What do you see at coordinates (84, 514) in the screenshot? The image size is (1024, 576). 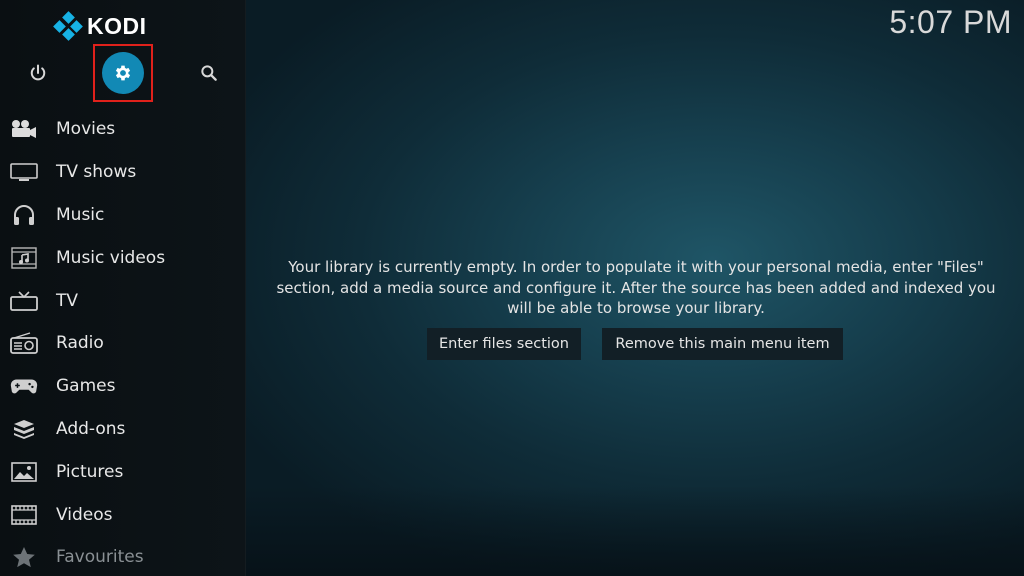 I see `sidebar-item-label: Videos` at bounding box center [84, 514].